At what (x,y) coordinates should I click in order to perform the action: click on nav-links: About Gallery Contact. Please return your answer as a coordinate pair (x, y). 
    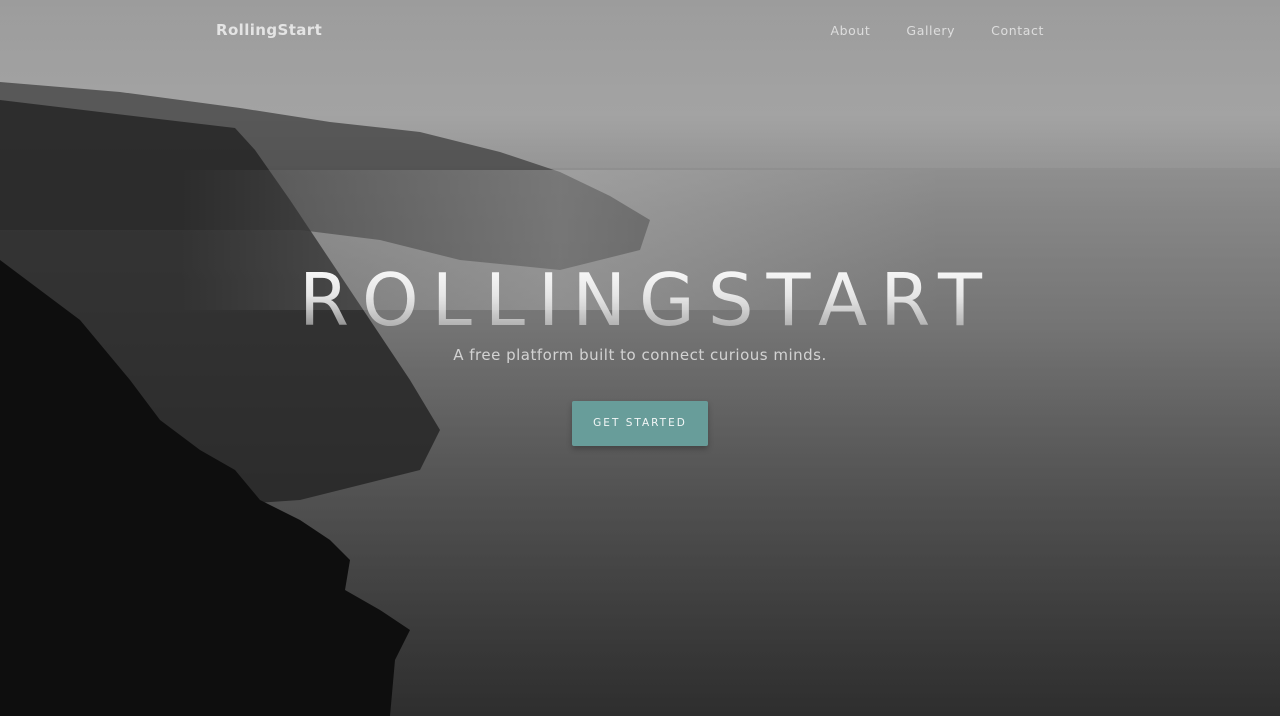
    Looking at the image, I should click on (919, 30).